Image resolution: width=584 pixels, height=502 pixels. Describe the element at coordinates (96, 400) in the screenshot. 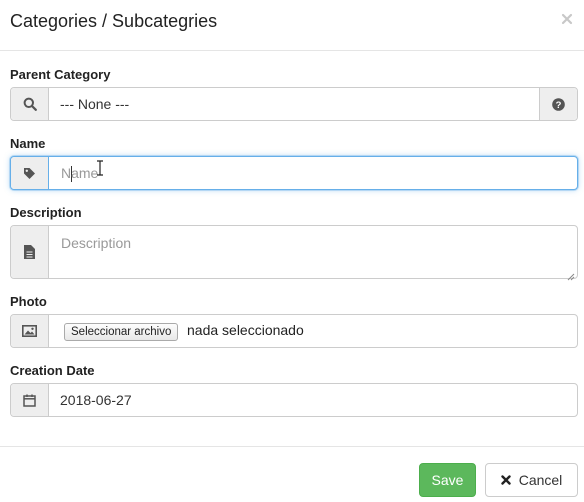

I see `creation-date-input: 2018-06-27` at that location.